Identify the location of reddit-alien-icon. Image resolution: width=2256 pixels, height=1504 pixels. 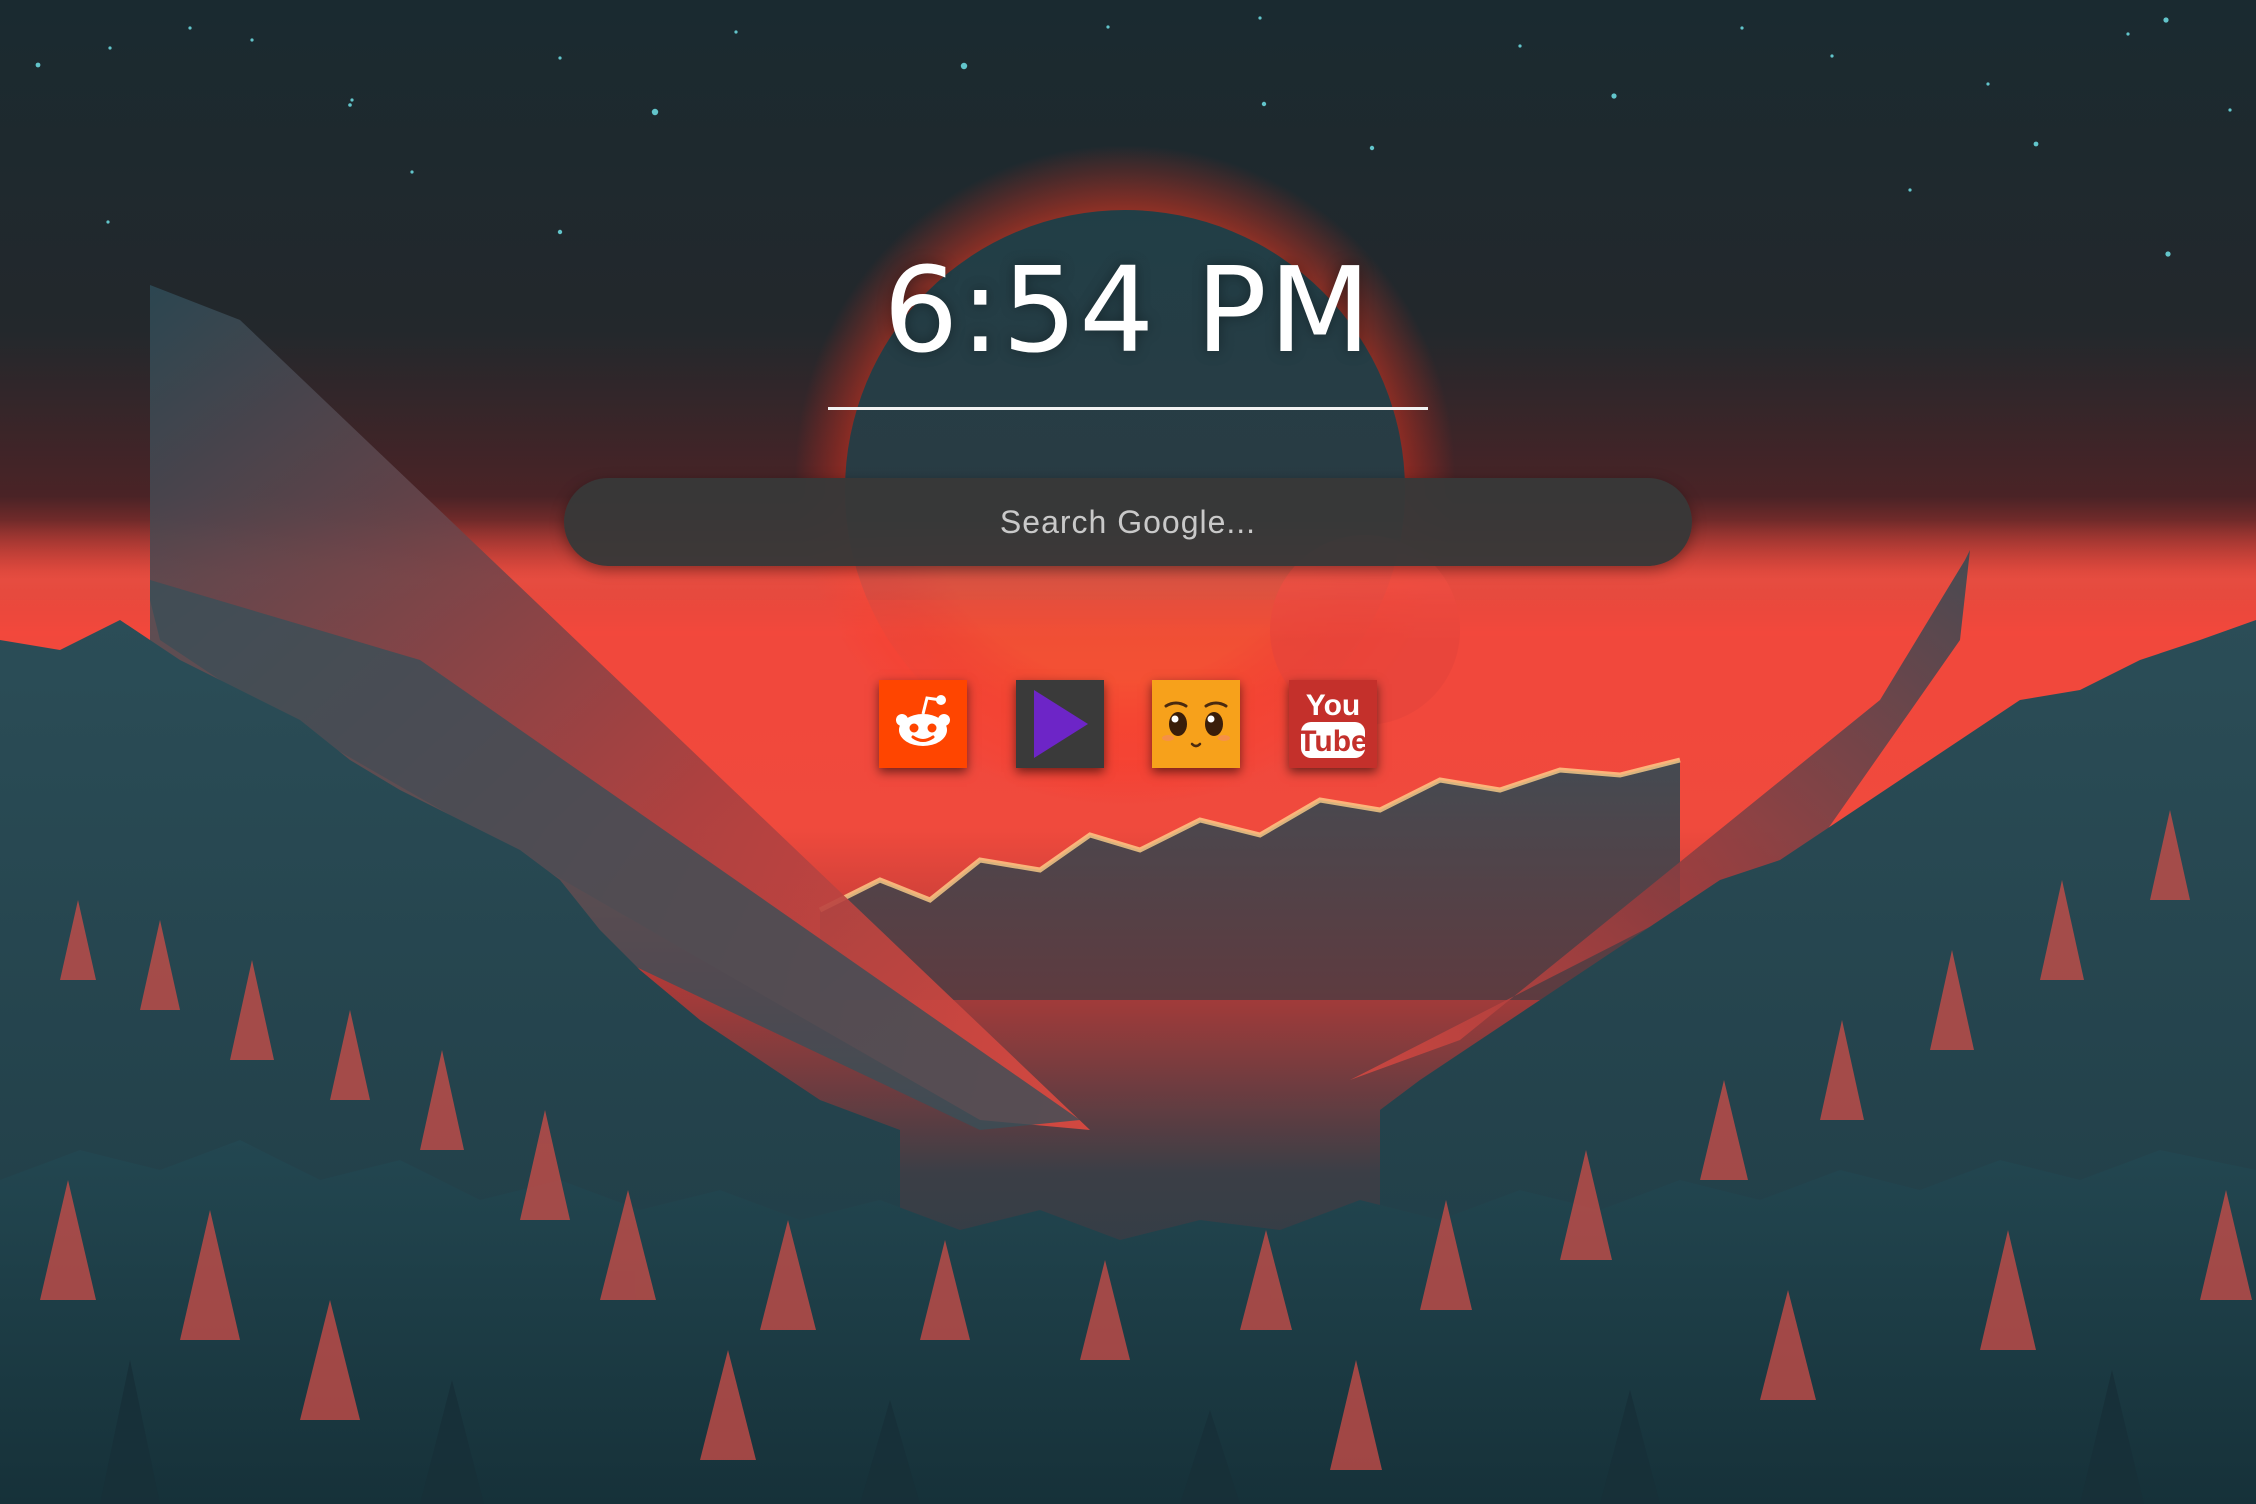
(923, 724).